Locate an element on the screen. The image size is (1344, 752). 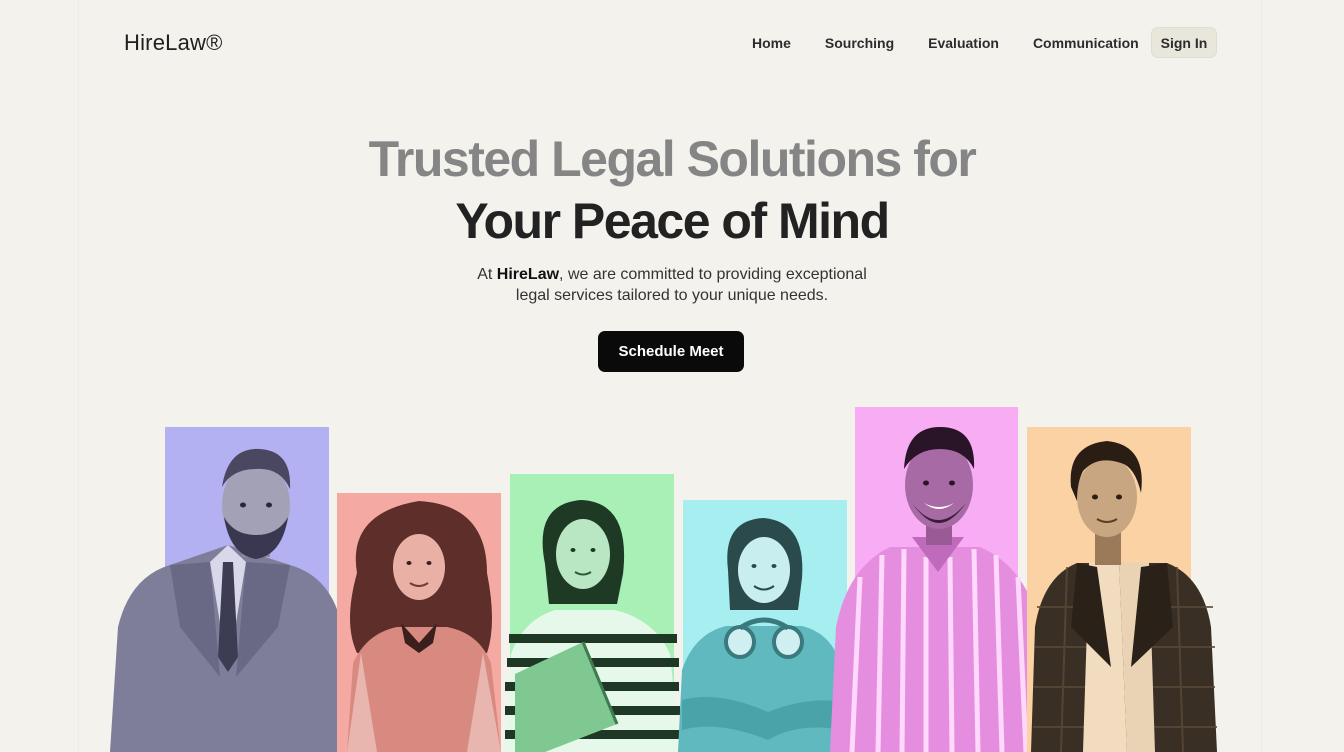
nav-links: Home Sourching Evaluation Communication is located at coordinates (962, 43).